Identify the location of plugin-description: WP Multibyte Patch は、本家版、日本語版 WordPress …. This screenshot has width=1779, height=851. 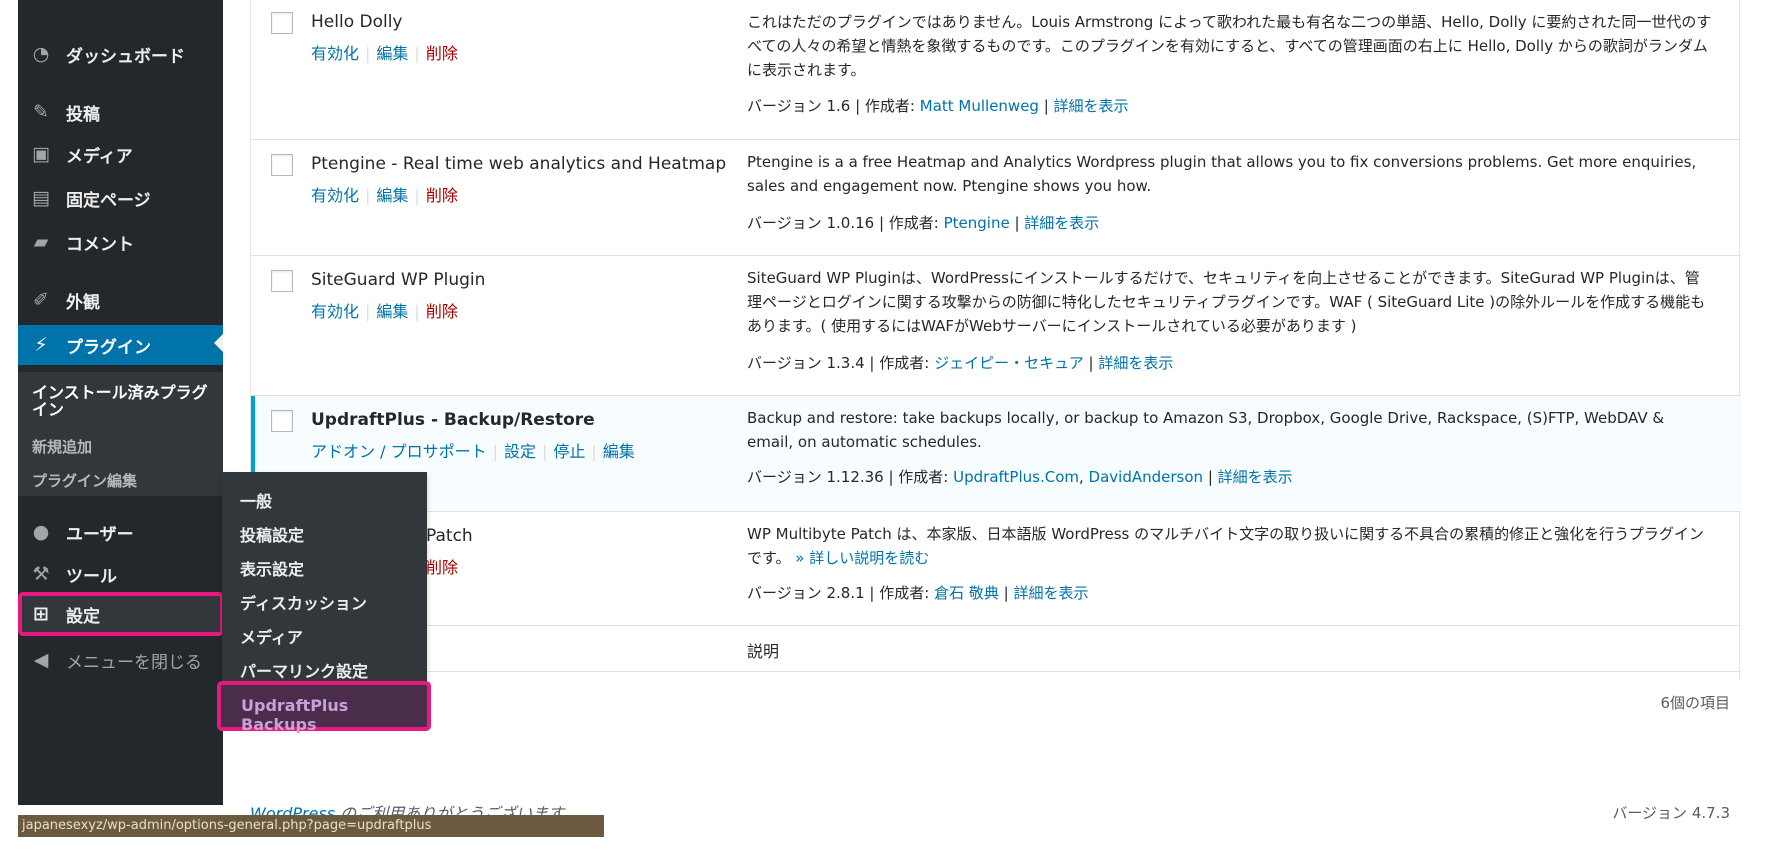
(1229, 546).